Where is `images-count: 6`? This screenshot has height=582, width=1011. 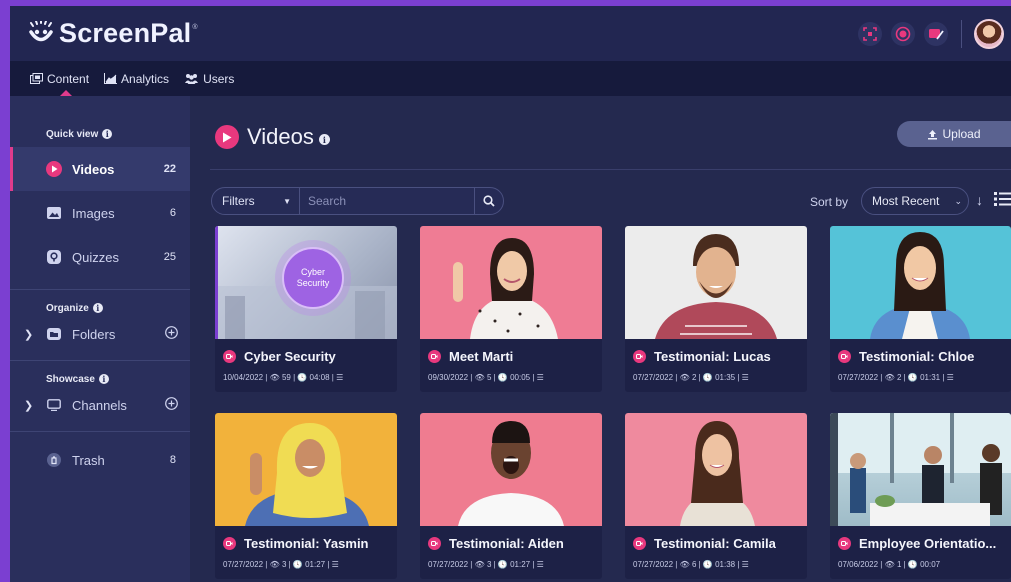
images-count: 6 is located at coordinates (172, 213).